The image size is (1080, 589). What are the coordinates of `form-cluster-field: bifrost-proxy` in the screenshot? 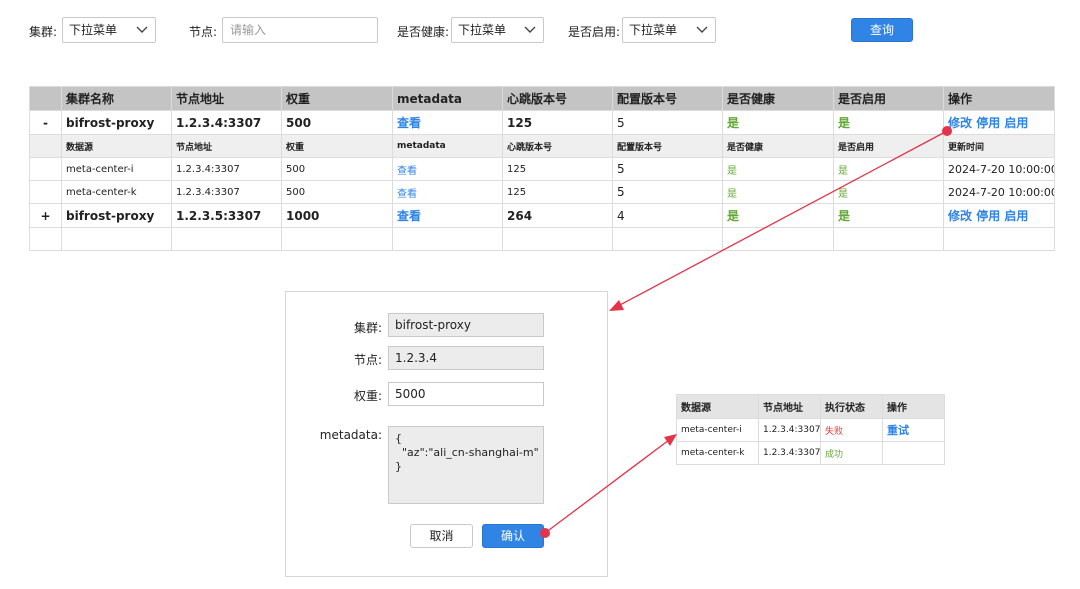 It's located at (466, 325).